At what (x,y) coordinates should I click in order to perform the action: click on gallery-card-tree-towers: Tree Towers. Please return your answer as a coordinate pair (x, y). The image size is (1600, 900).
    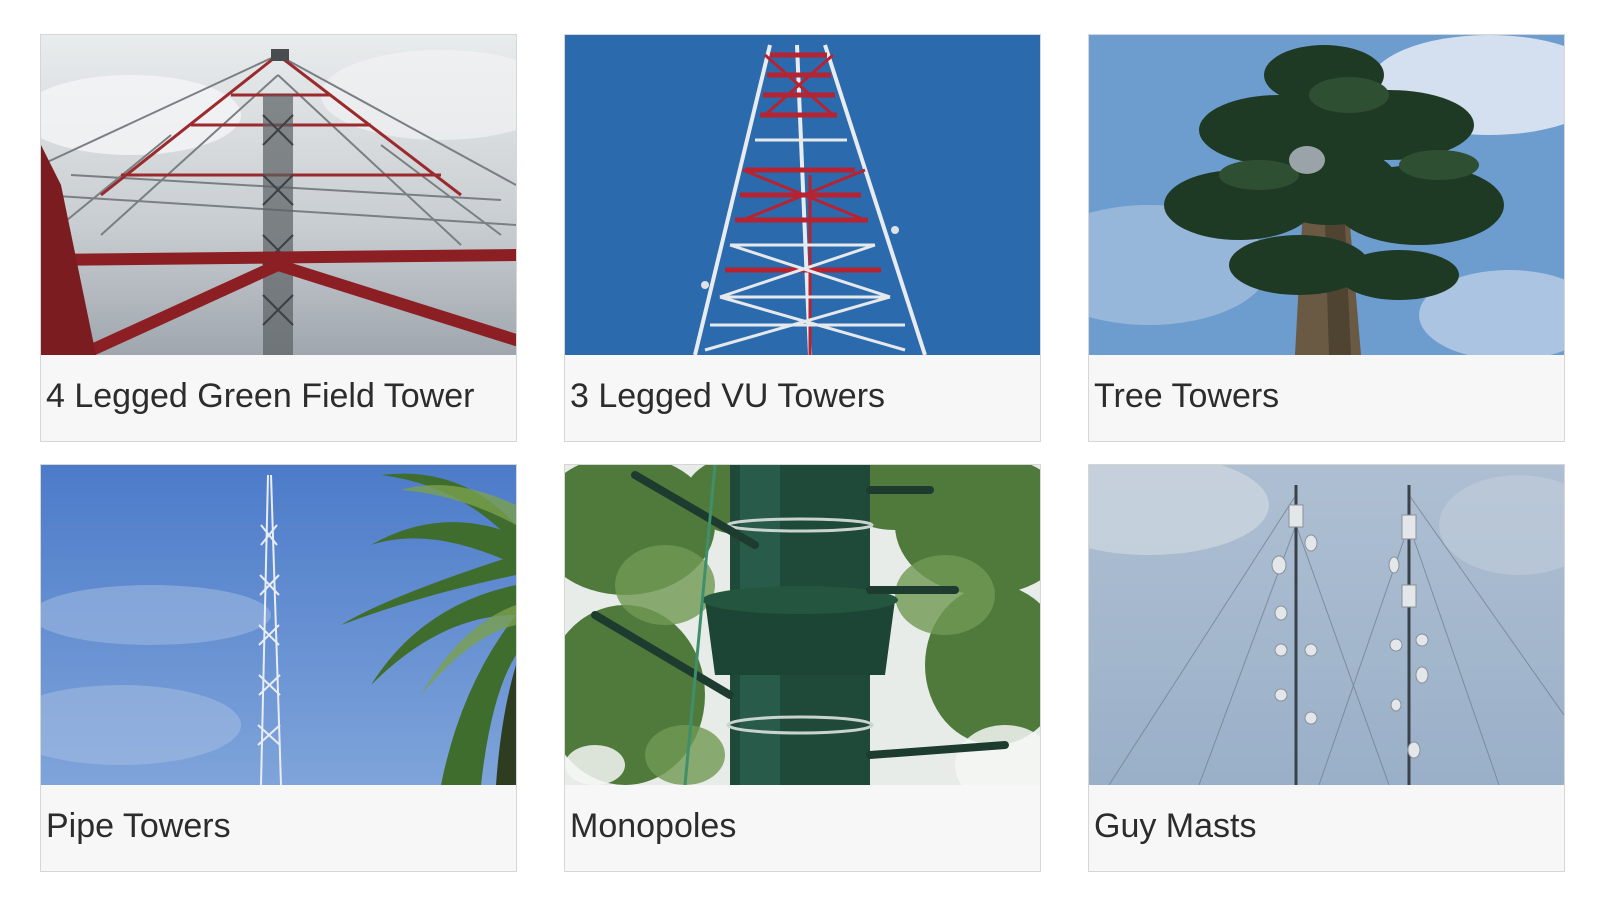
    Looking at the image, I should click on (1326, 238).